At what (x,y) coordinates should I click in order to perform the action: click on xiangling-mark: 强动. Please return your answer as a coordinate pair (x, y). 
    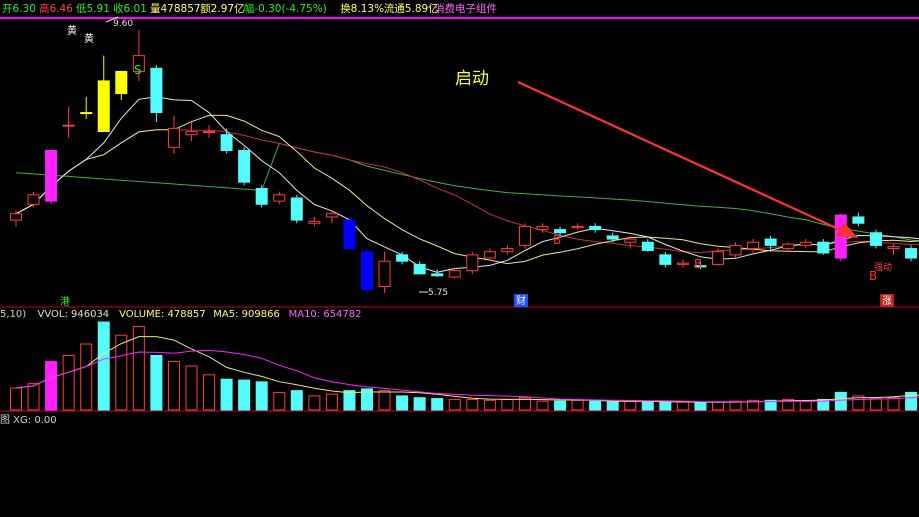
    Looking at the image, I should click on (883, 267).